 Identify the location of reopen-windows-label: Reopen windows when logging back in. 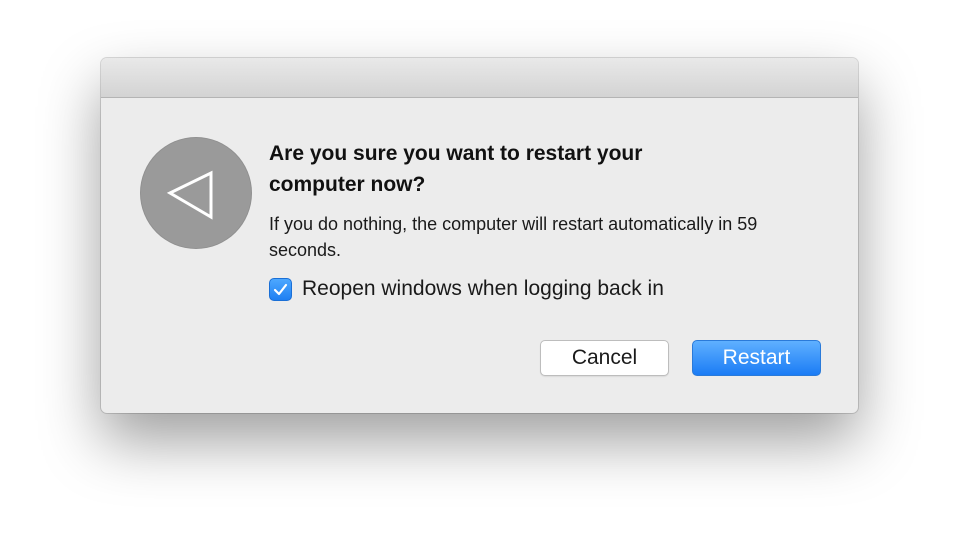
(483, 288).